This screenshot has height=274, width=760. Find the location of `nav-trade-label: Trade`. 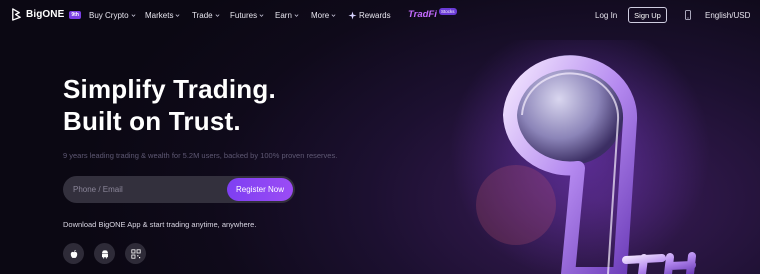

nav-trade-label: Trade is located at coordinates (202, 15).